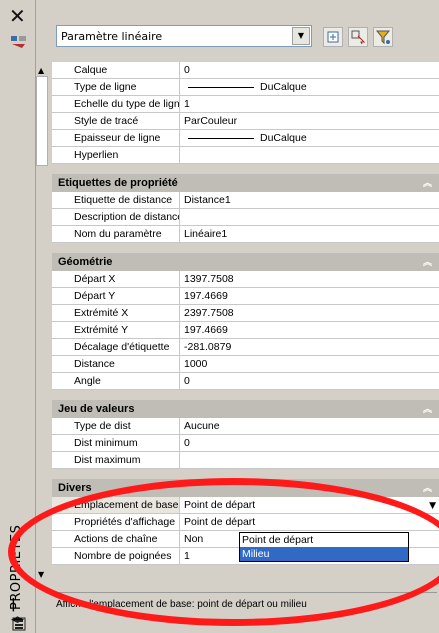 The width and height of the screenshot is (439, 633). I want to click on grid-scrollbar: ▲ ▼, so click(43, 322).